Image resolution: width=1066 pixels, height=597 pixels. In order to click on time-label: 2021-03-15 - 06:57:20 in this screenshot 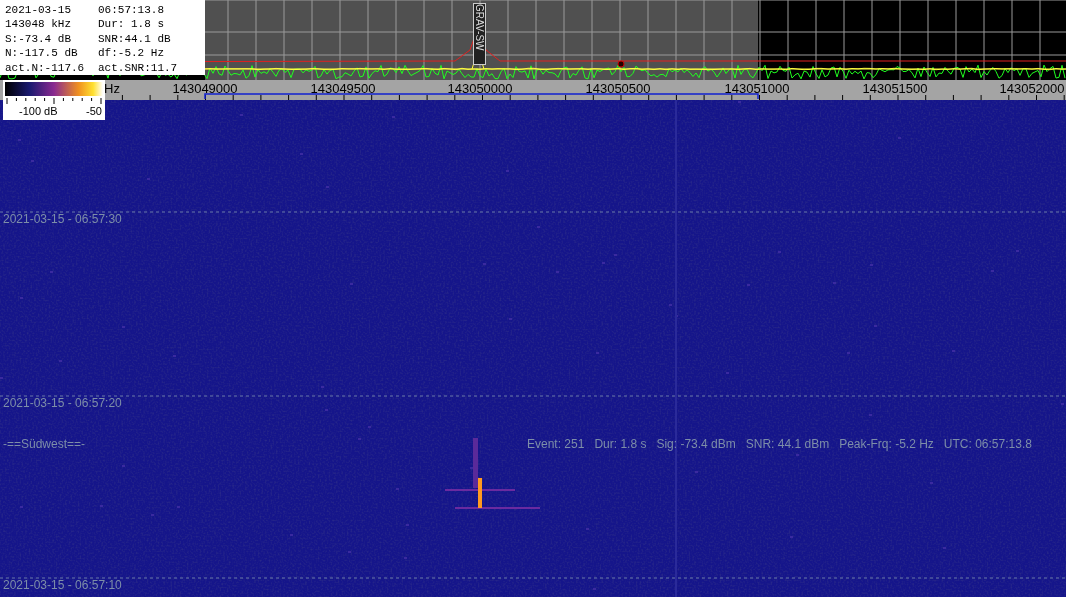, I will do `click(62, 403)`.